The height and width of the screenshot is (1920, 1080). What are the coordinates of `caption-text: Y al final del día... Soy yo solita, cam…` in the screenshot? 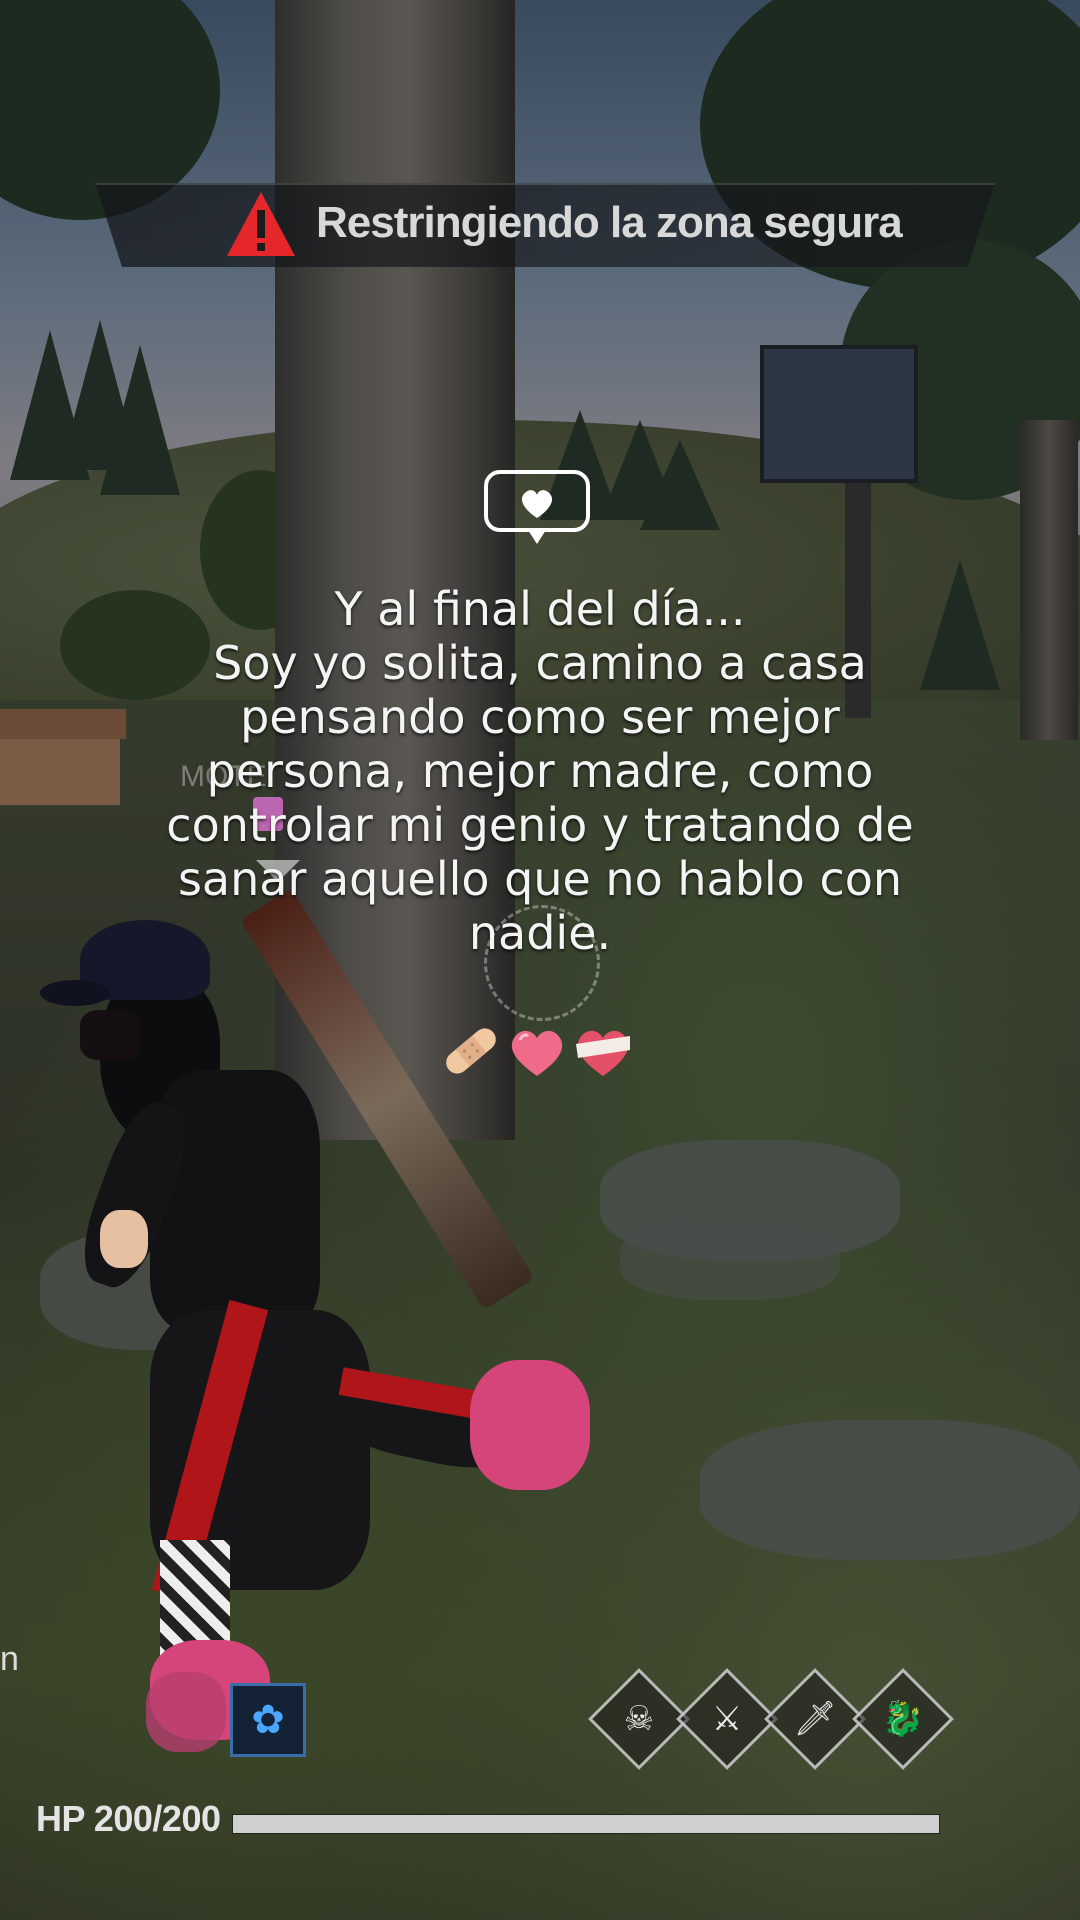 It's located at (540, 771).